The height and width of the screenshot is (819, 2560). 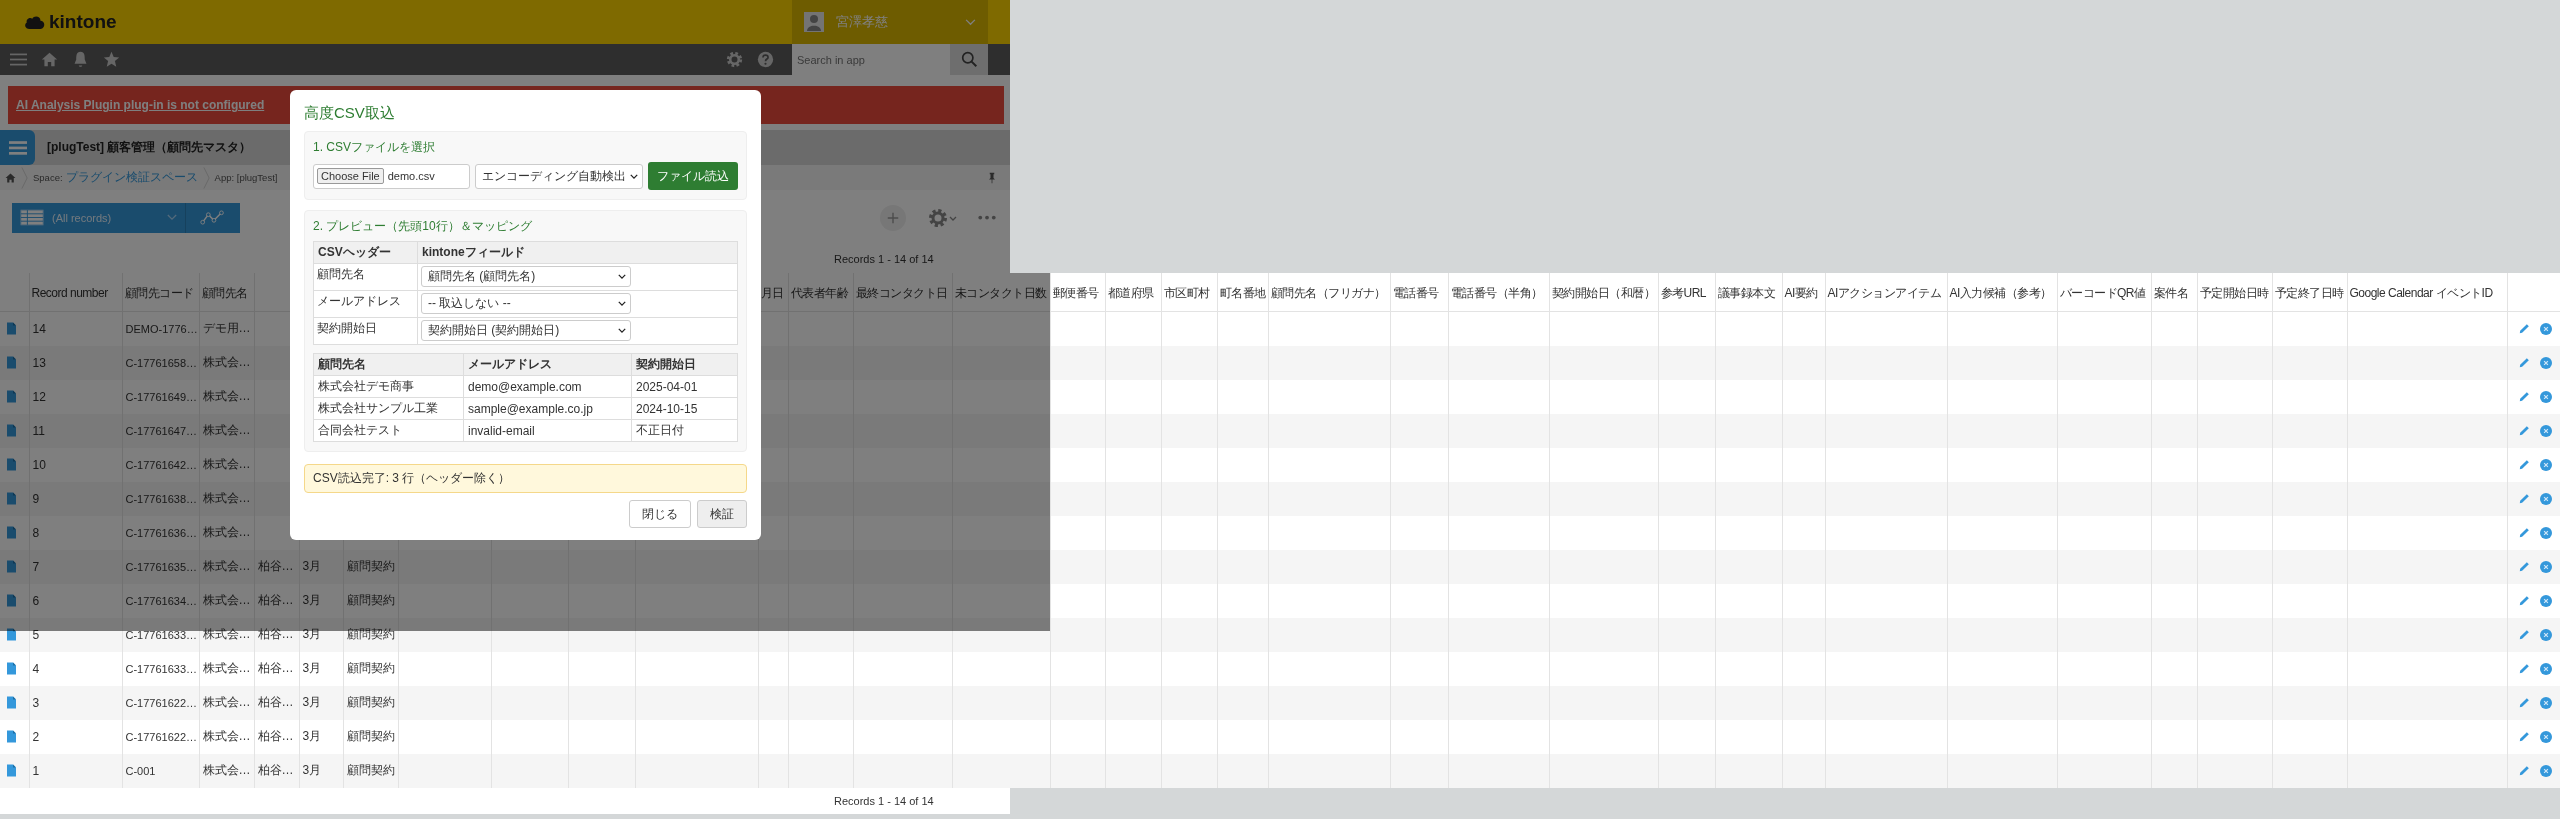 I want to click on section-heading: 2. プレビュー（先頭10行）＆マッピング, so click(x=423, y=226).